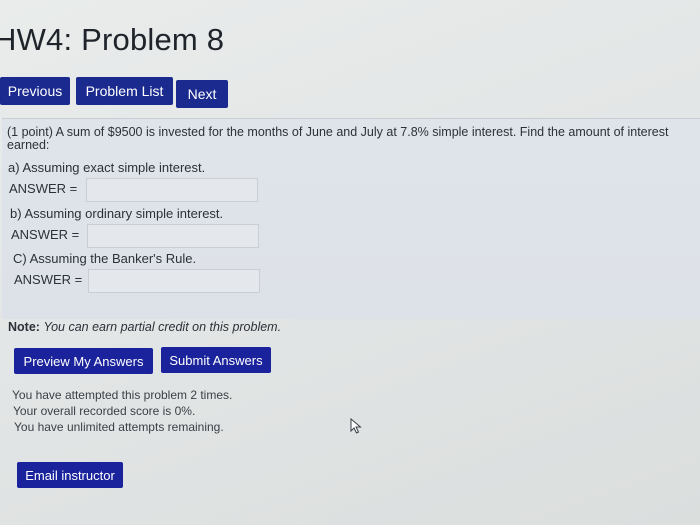 The height and width of the screenshot is (525, 700). I want to click on page-title: HW4: Problem 8, so click(112, 39).